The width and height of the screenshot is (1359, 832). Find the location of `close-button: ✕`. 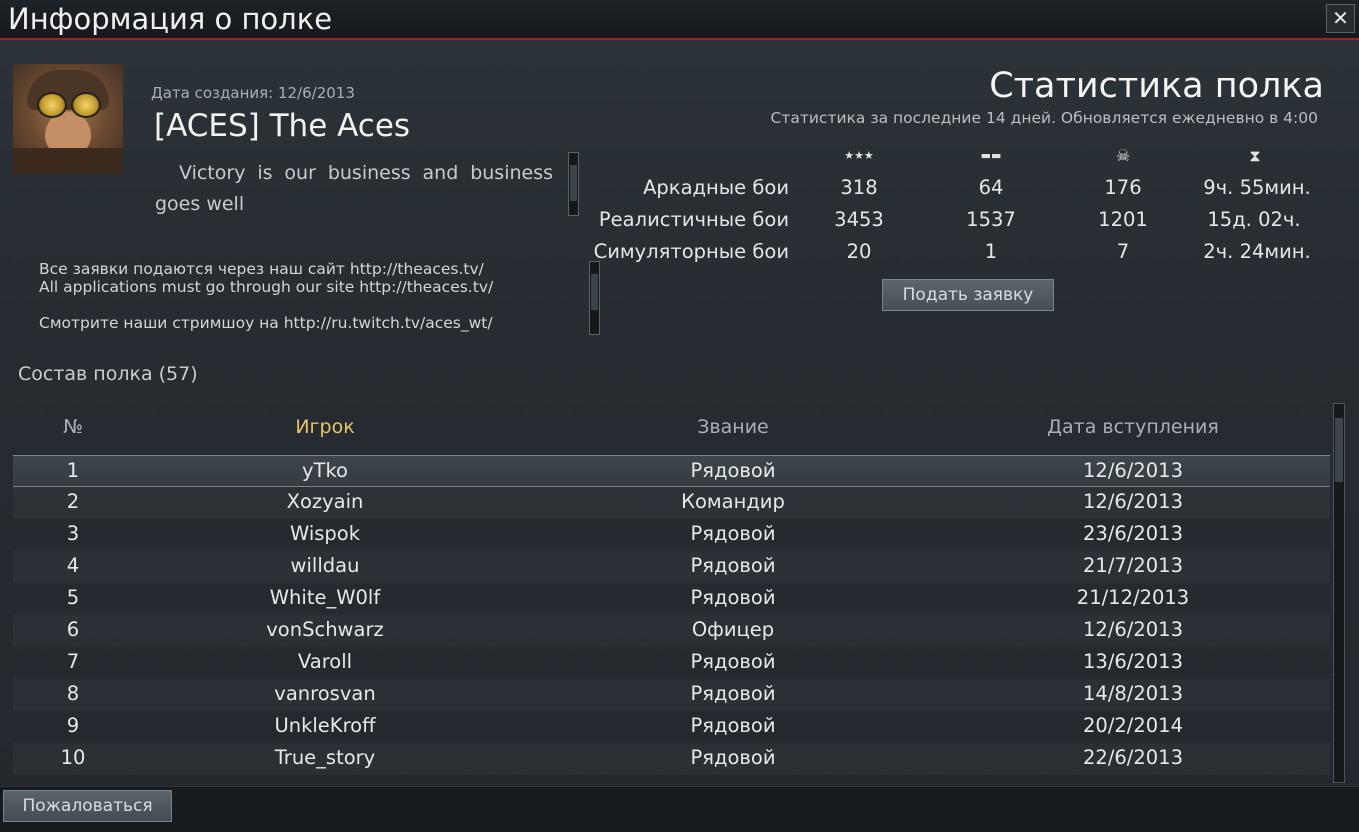

close-button: ✕ is located at coordinates (1340, 18).